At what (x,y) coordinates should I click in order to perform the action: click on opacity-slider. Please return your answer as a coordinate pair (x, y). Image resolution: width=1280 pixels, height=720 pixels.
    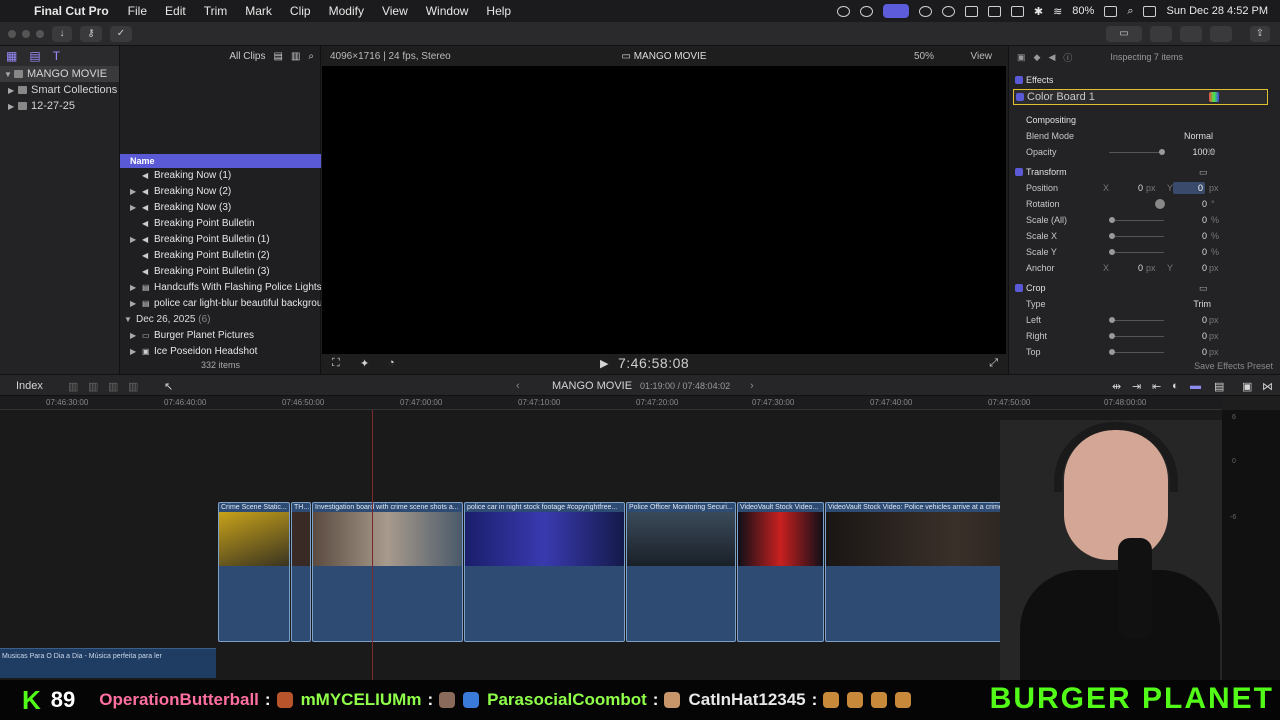
    Looking at the image, I should click on (1137, 152).